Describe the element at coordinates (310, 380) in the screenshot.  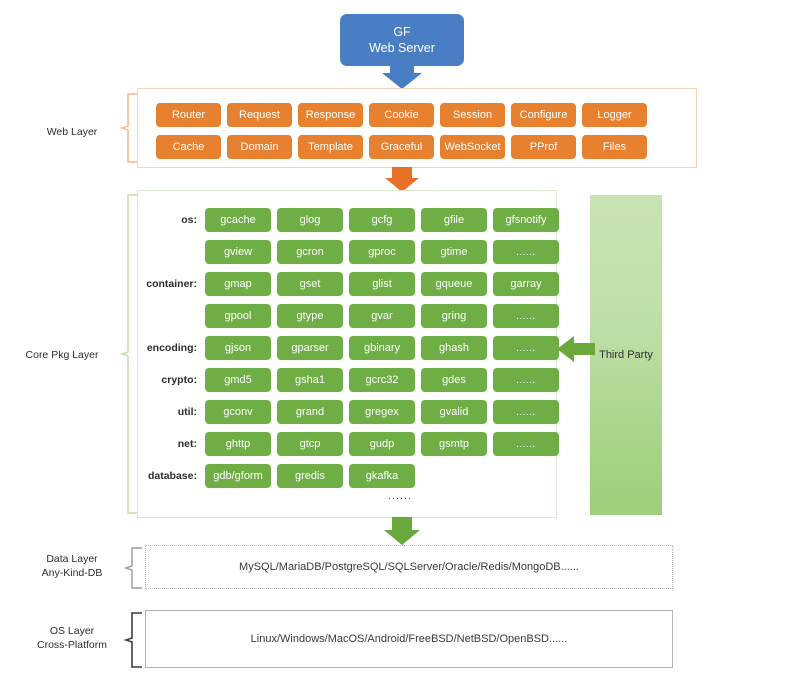
I see `core-pkg-pill: gsha1` at that location.